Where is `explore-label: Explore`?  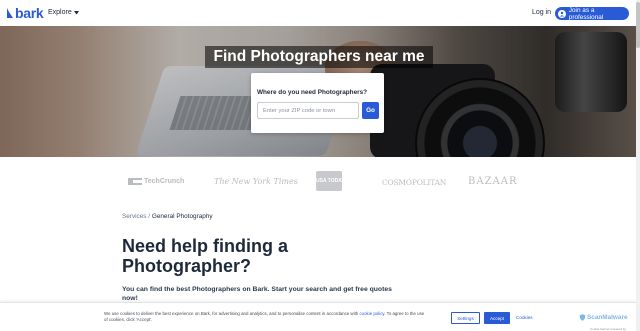
explore-label: Explore is located at coordinates (60, 12).